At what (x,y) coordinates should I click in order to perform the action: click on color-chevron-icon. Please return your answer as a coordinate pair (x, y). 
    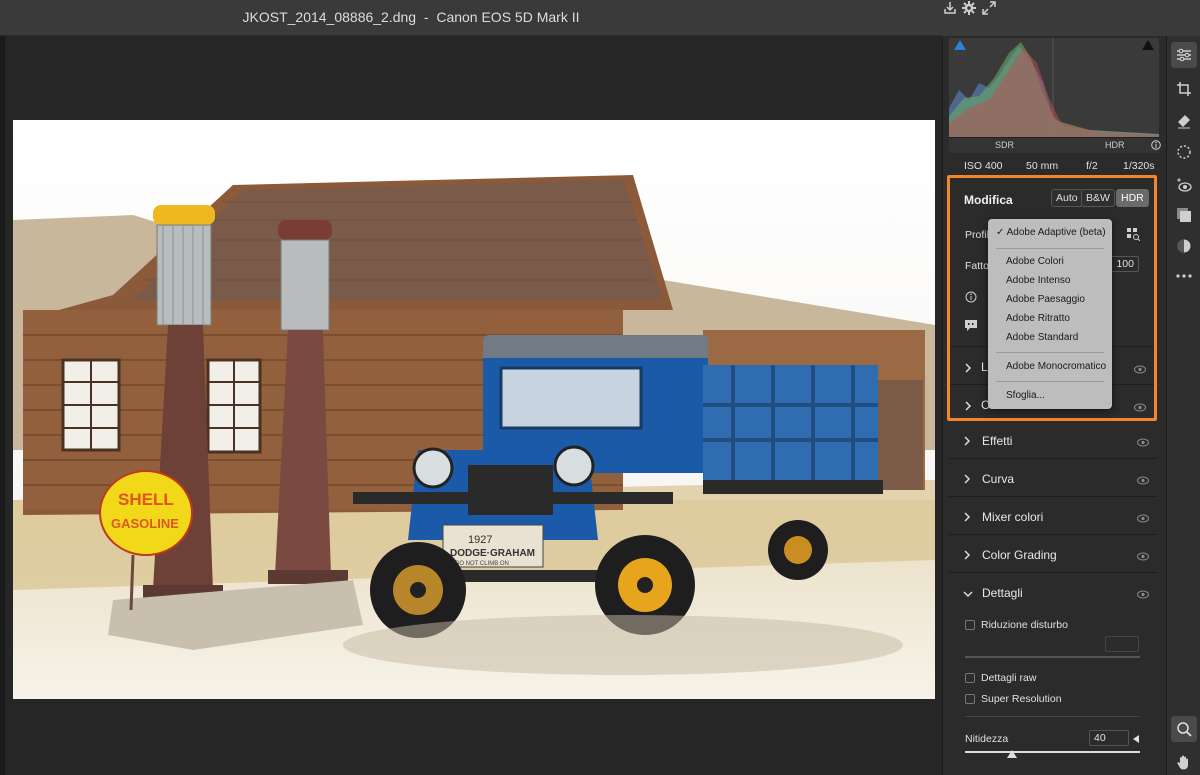
    Looking at the image, I should click on (968, 405).